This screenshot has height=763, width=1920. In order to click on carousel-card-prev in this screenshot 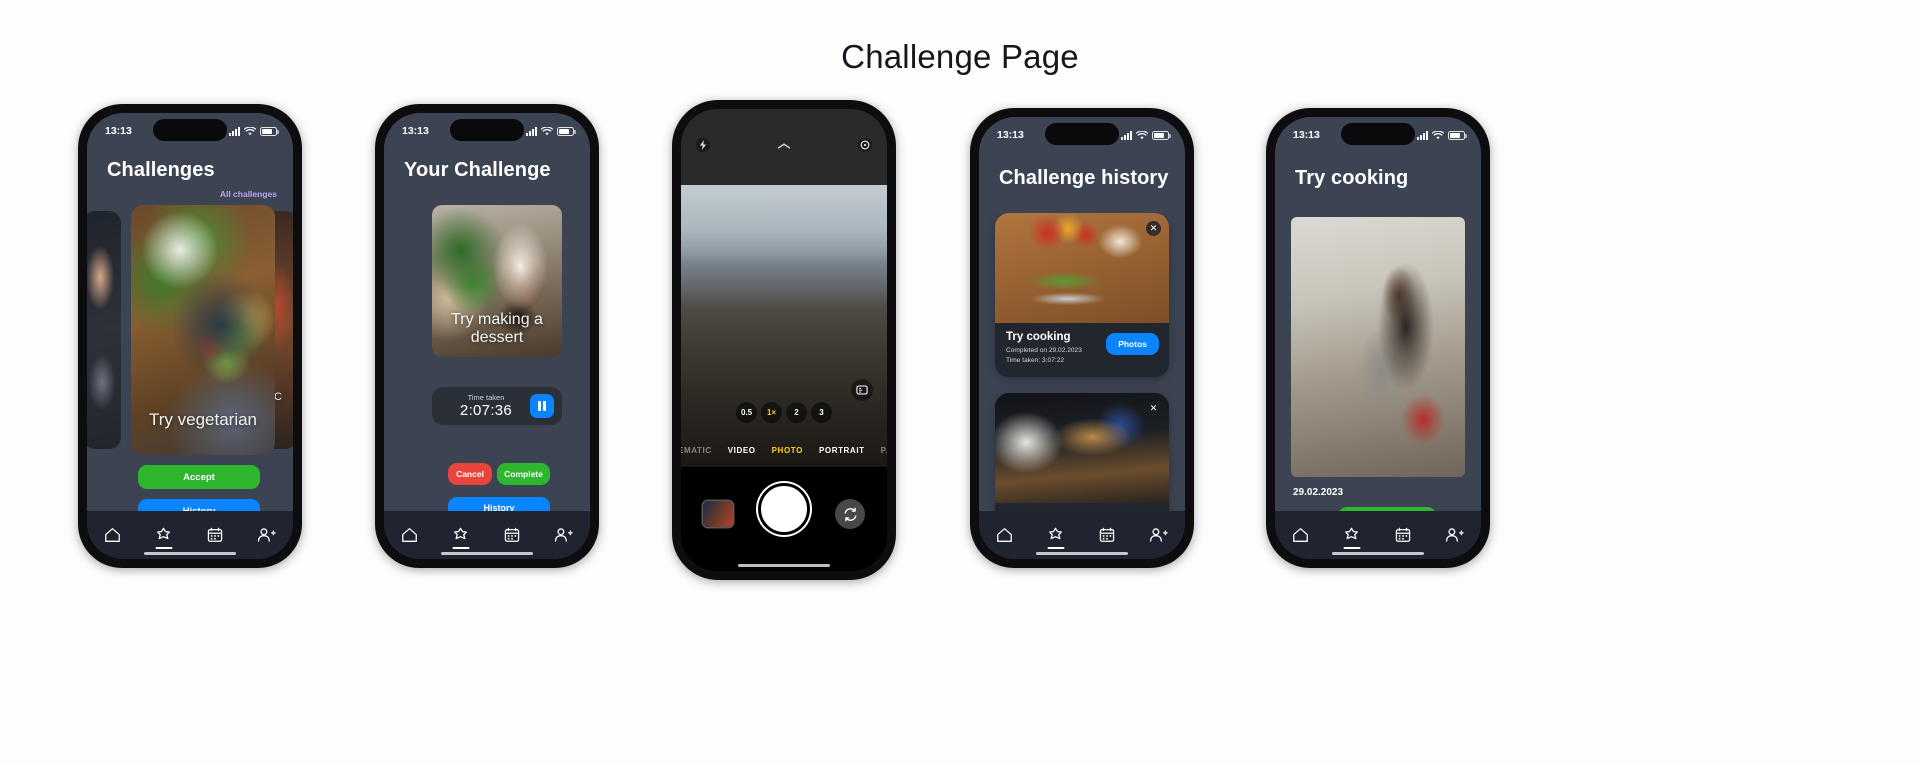, I will do `click(104, 330)`.